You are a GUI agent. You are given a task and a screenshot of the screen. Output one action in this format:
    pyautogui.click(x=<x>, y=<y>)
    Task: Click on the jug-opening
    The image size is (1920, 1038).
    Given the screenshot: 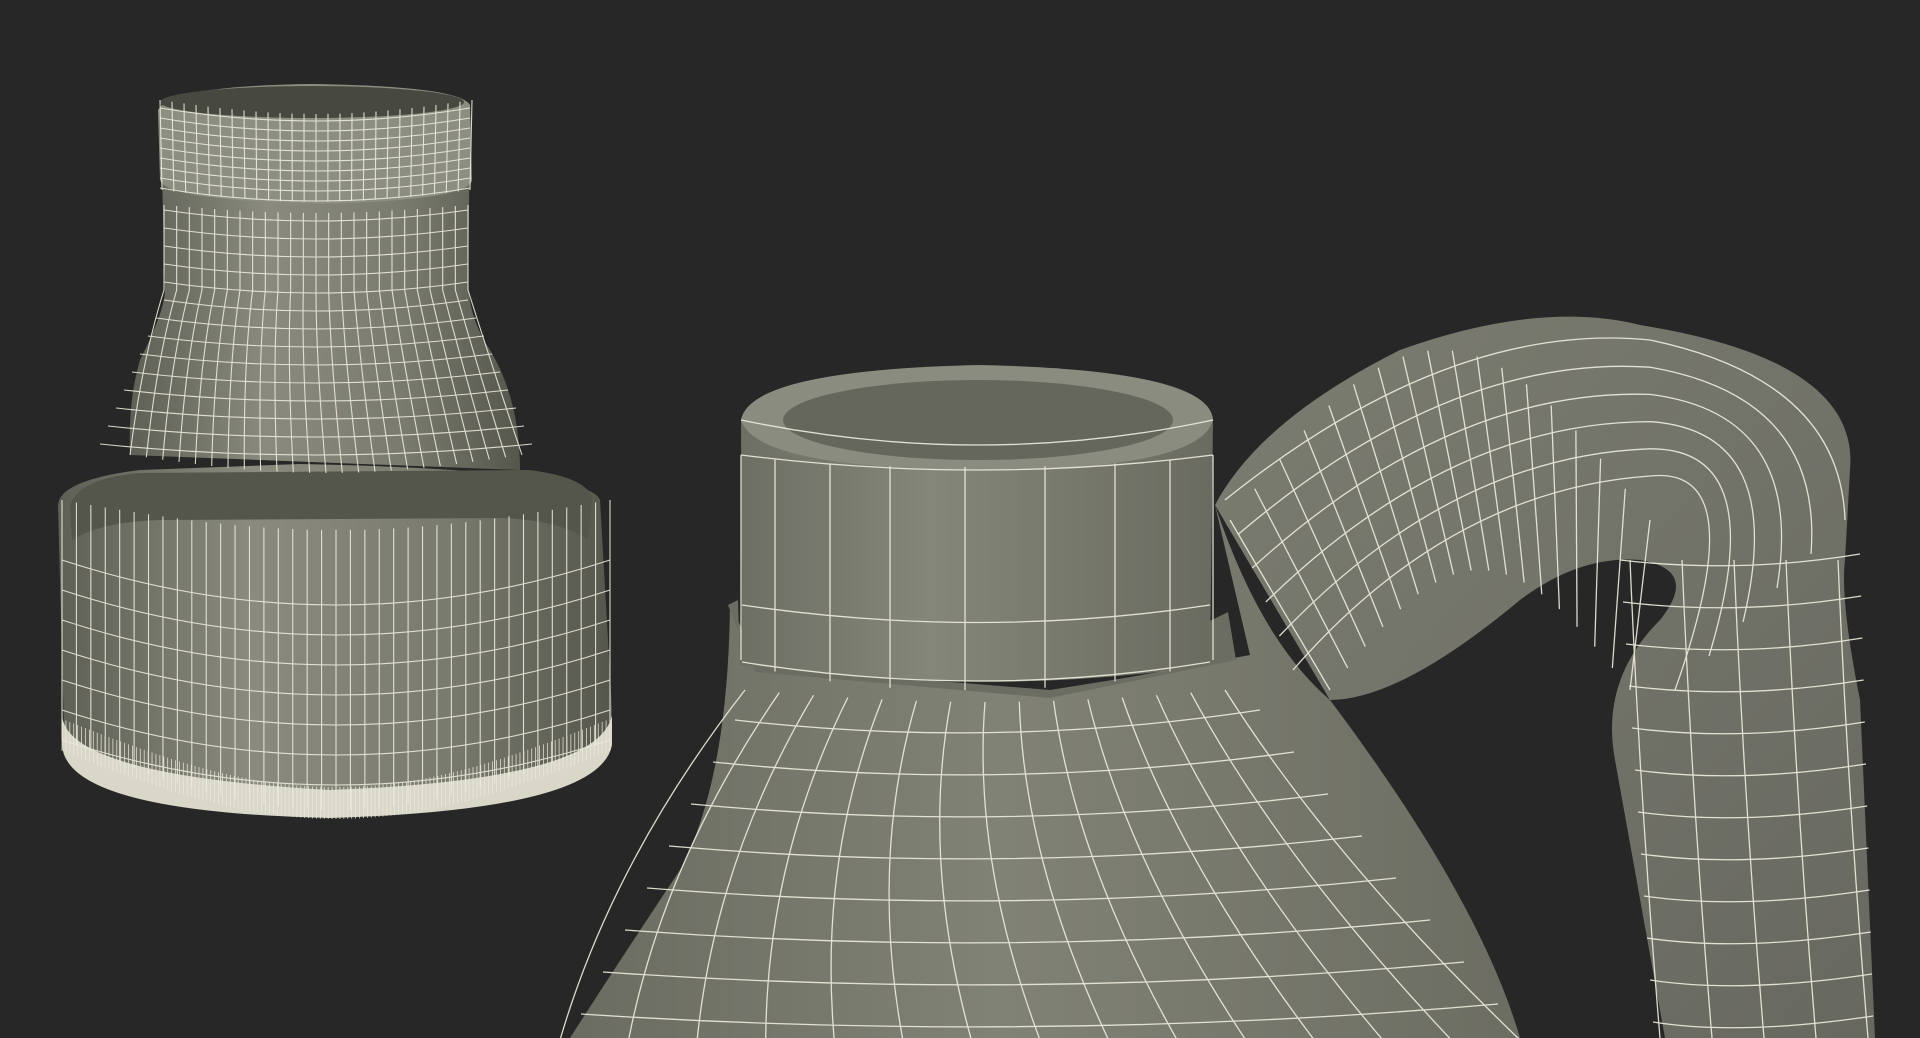 What is the action you would take?
    pyautogui.click(x=978, y=420)
    